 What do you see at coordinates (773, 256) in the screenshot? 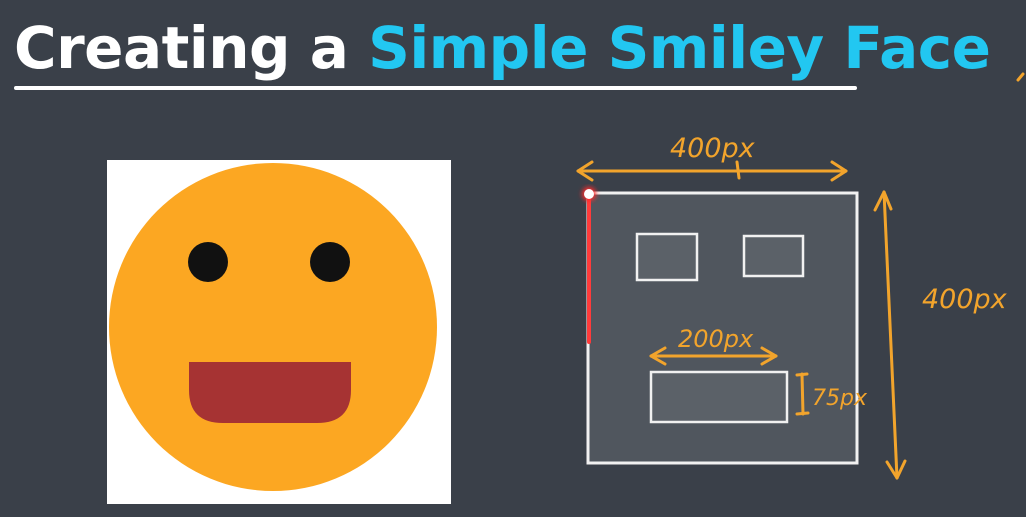
I see `right-eye-wireframe` at bounding box center [773, 256].